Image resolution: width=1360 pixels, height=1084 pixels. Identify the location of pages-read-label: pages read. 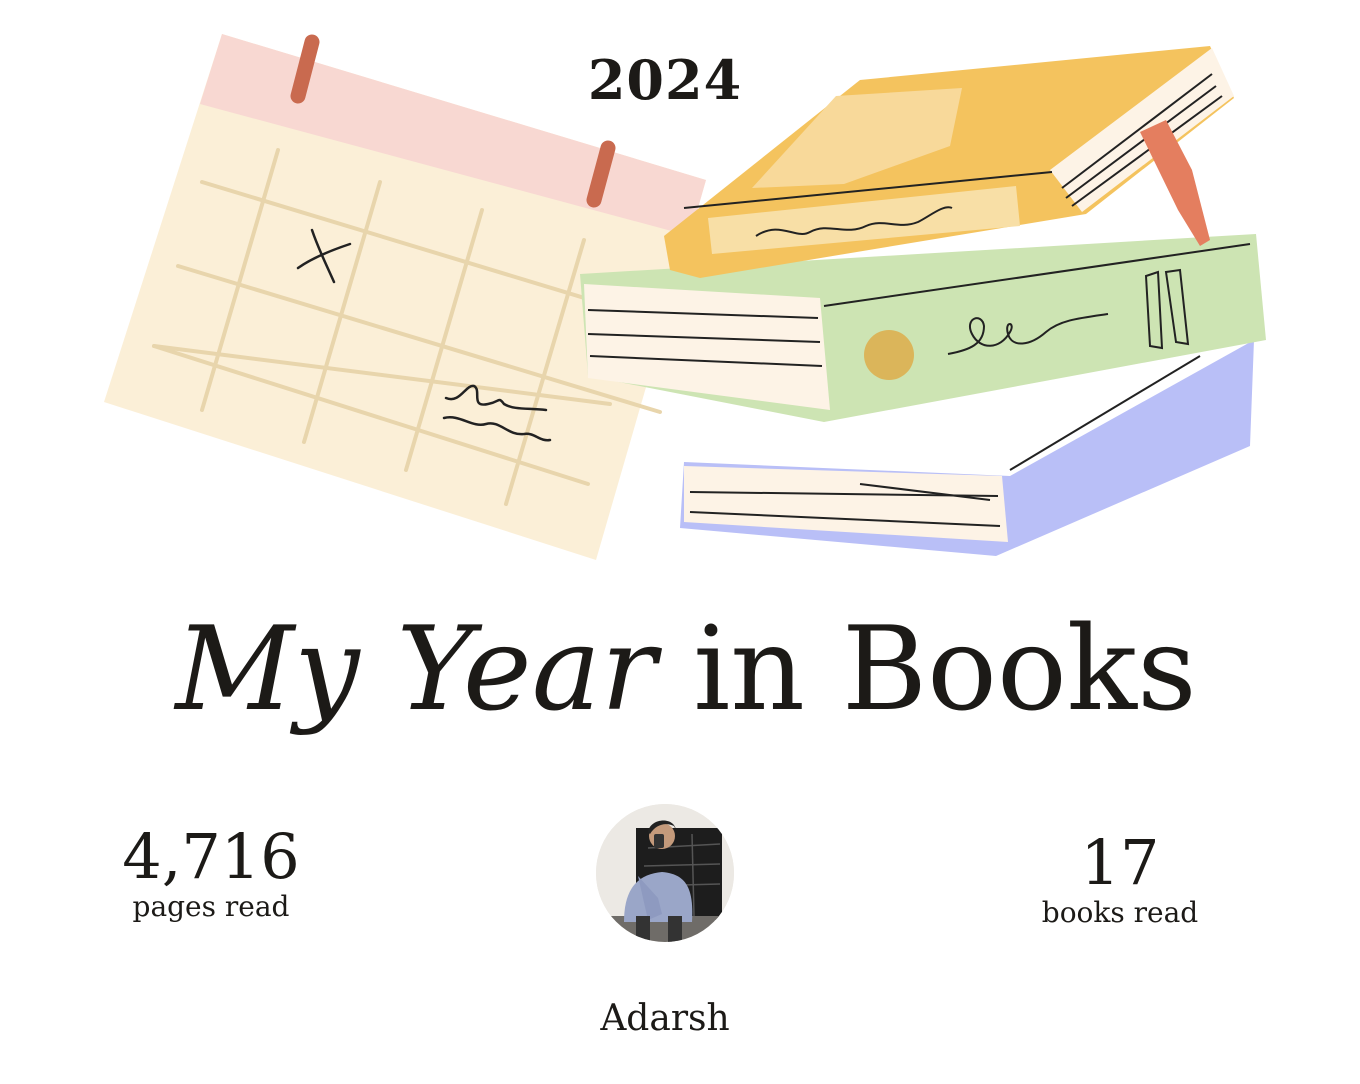
(211, 906).